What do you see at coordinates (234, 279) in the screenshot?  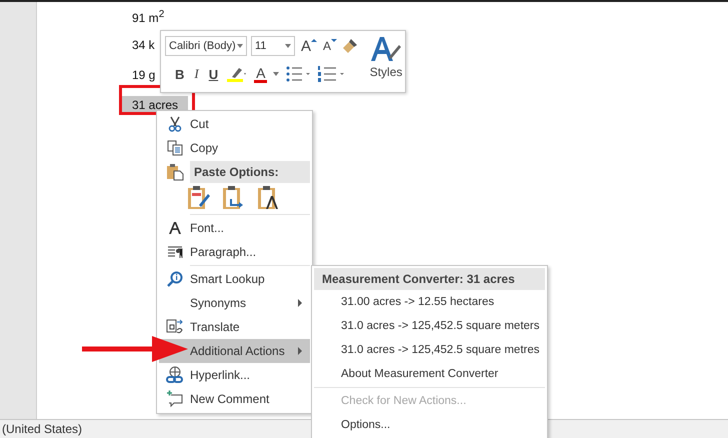 I see `menu-item: Smart Lookup` at bounding box center [234, 279].